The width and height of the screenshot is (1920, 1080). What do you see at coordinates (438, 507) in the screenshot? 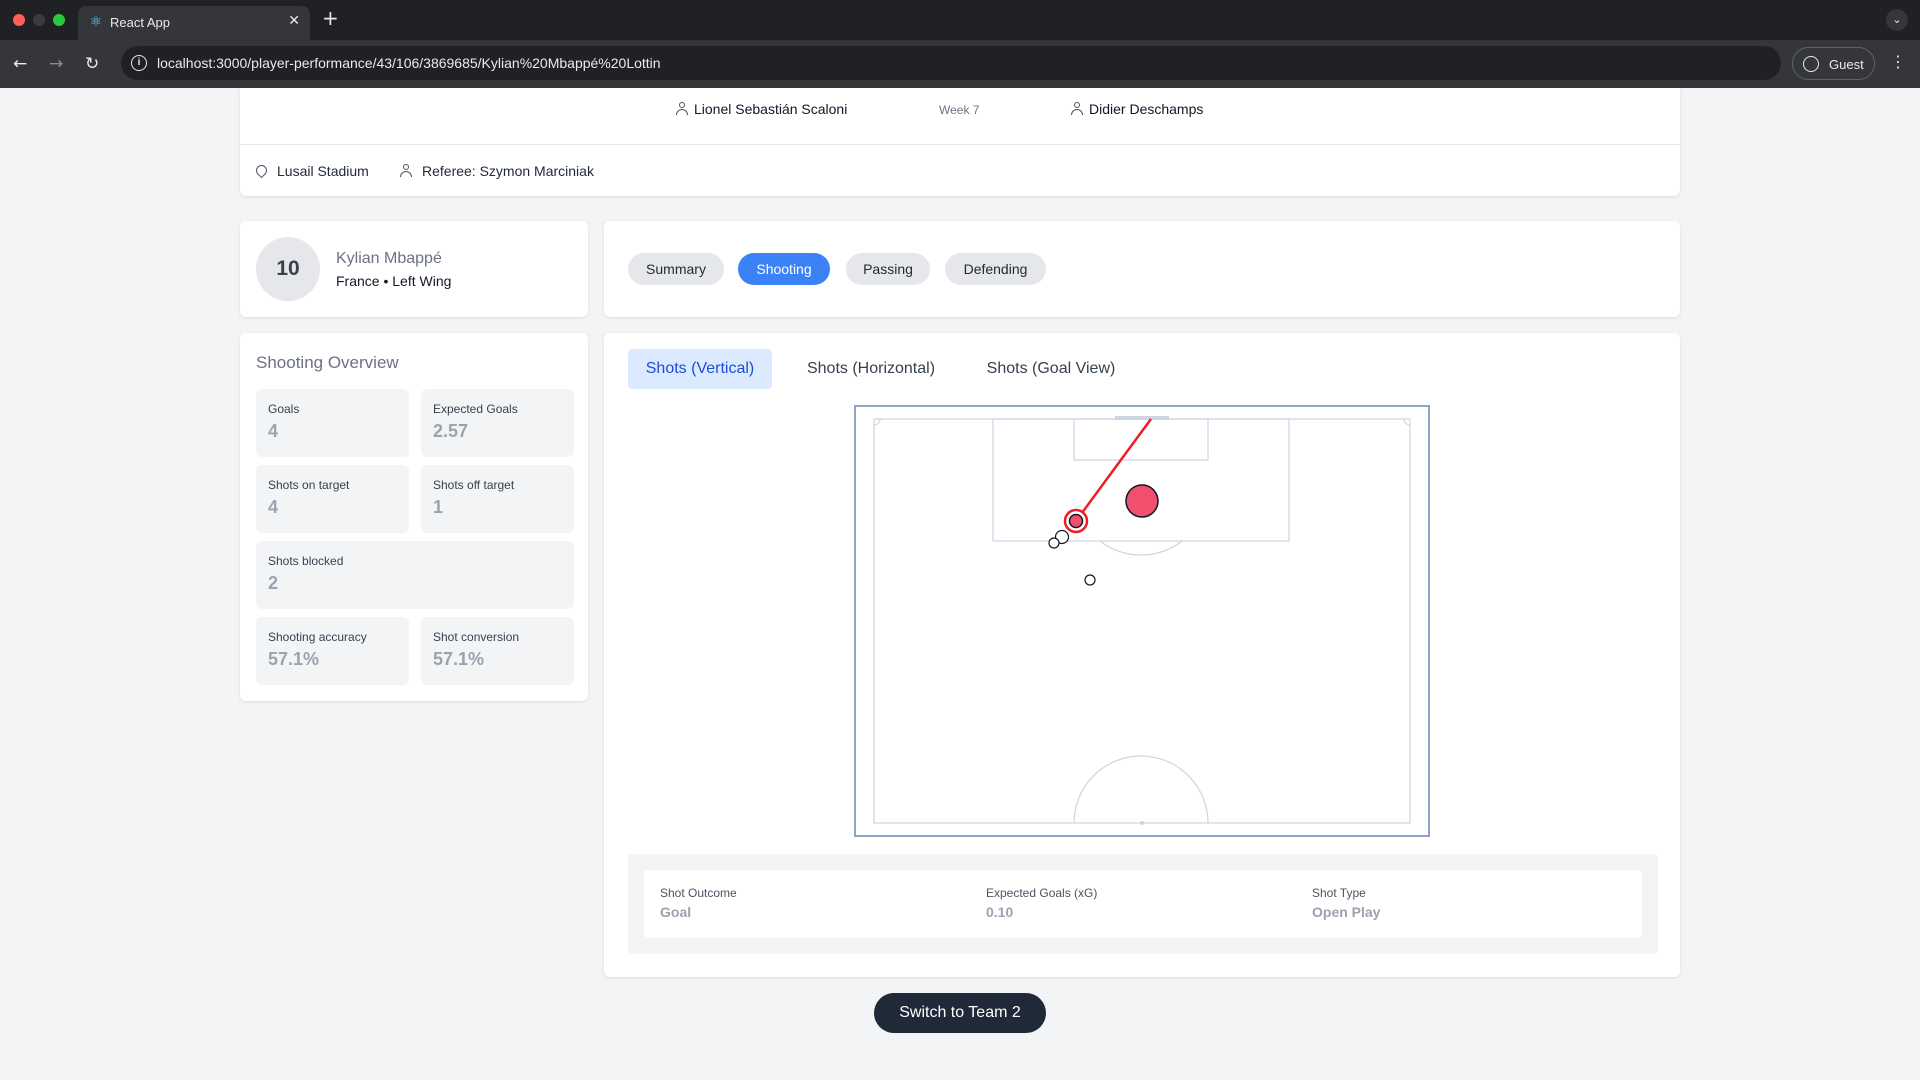
I see `stat-value: 1` at bounding box center [438, 507].